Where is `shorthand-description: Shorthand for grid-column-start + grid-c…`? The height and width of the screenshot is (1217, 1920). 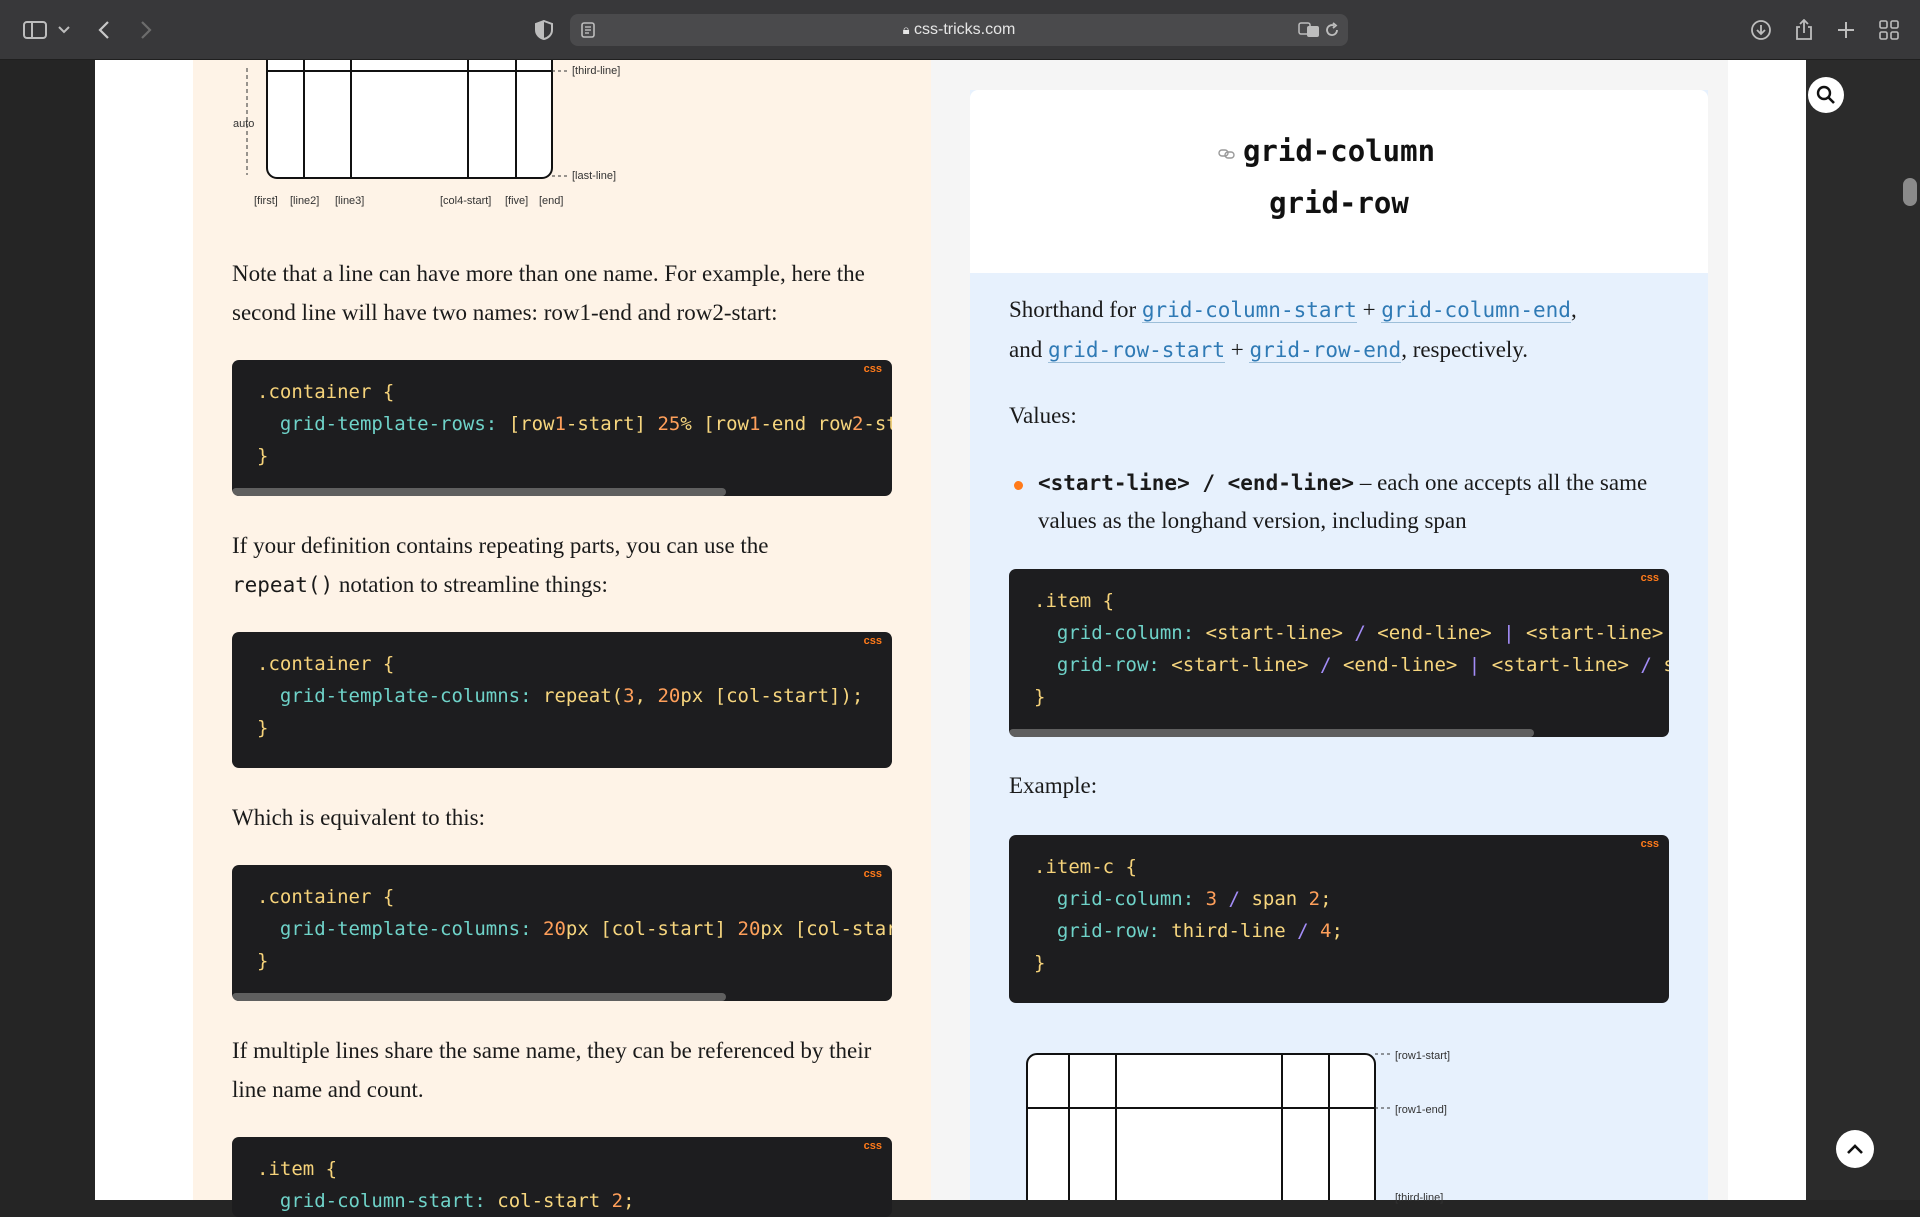
shorthand-description: Shorthand for grid-column-start + grid-c… is located at coordinates (1293, 330).